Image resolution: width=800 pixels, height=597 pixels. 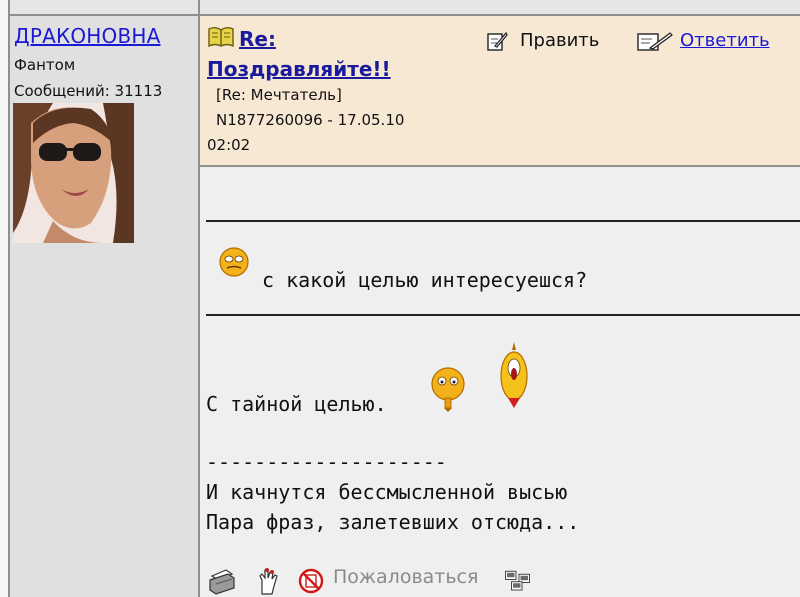 I want to click on smiley-icon, so click(x=234, y=262).